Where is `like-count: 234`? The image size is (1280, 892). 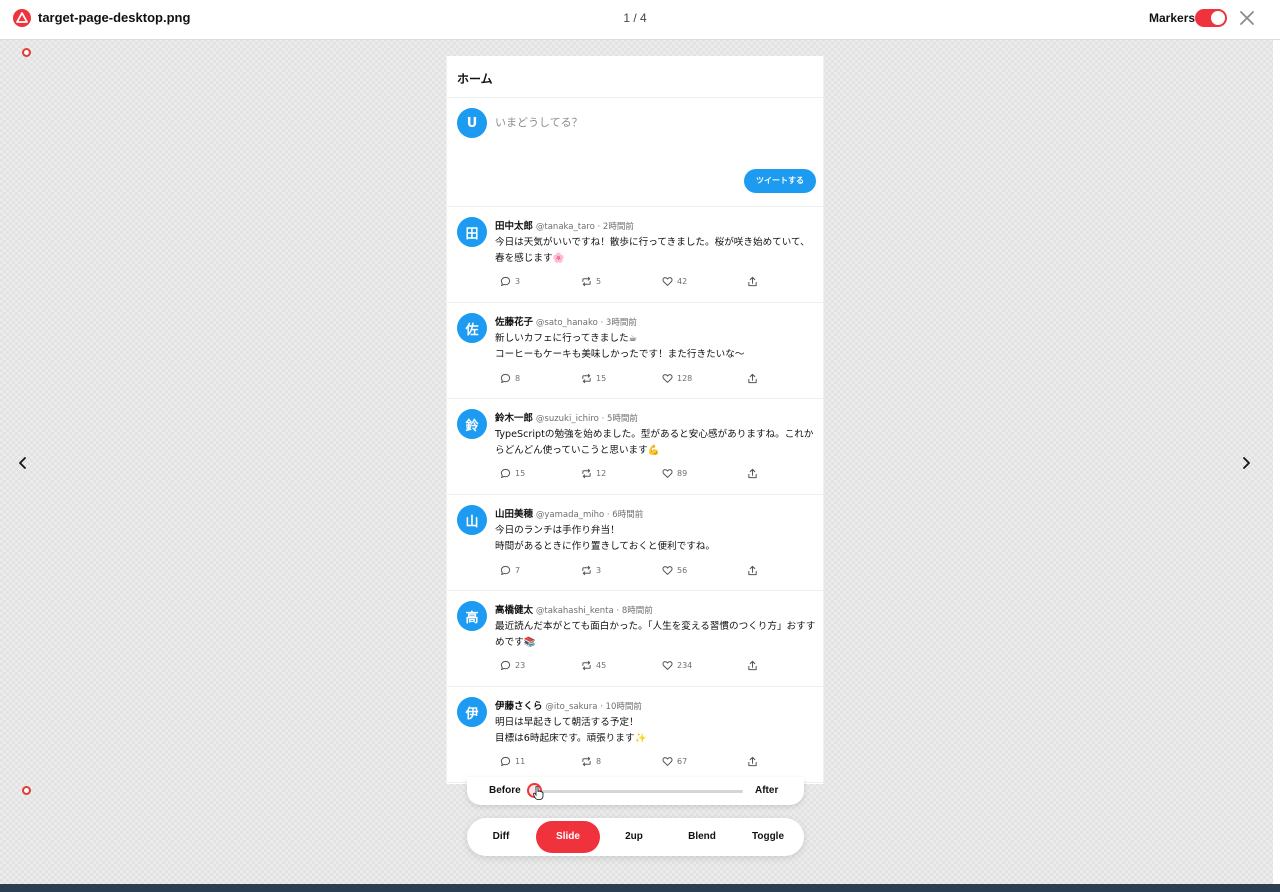 like-count: 234 is located at coordinates (685, 665).